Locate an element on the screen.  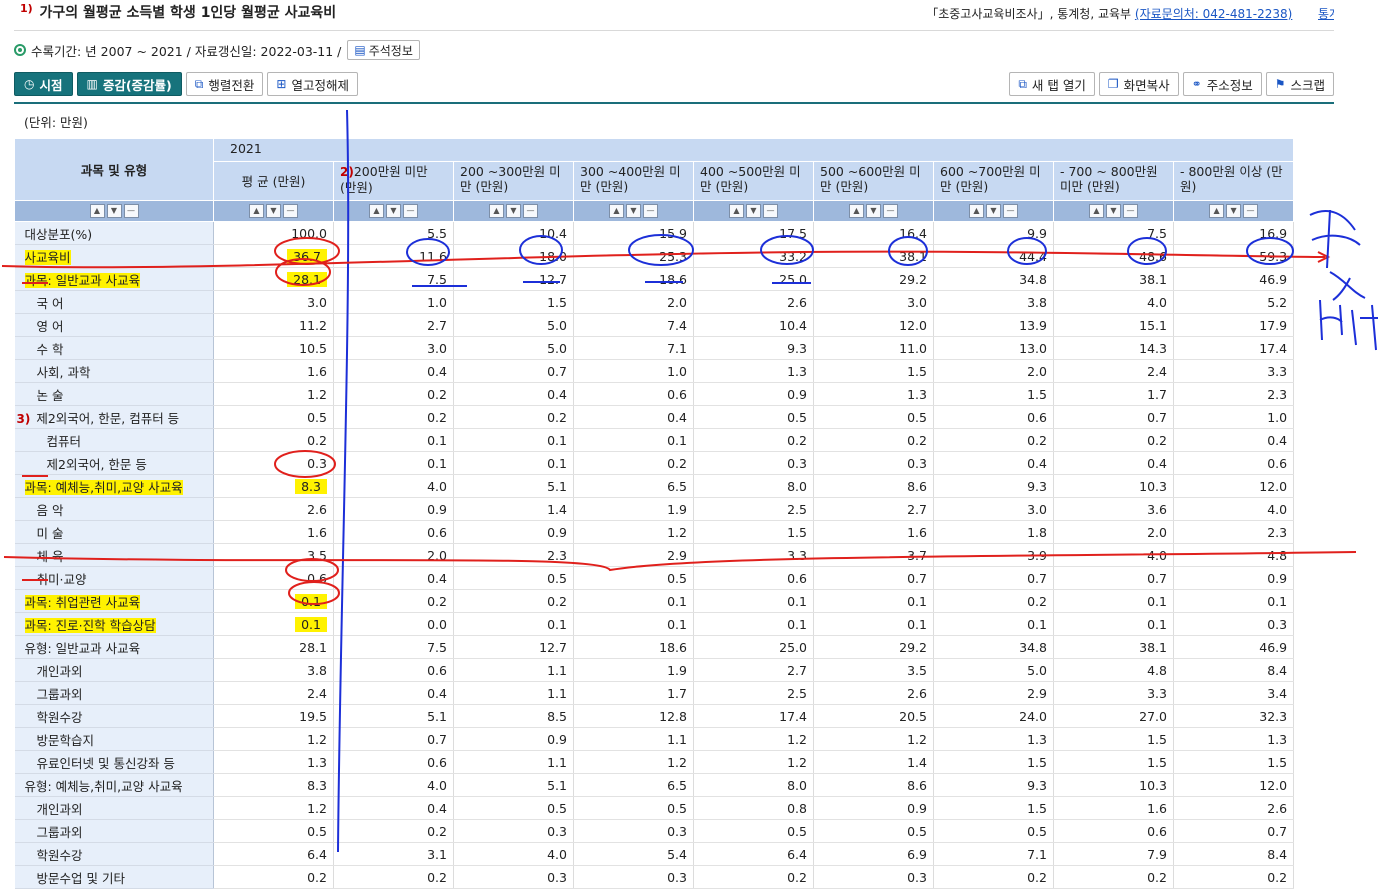
col-header-under-200: 2)200만원 미만 (만원) is located at coordinates (393, 181).